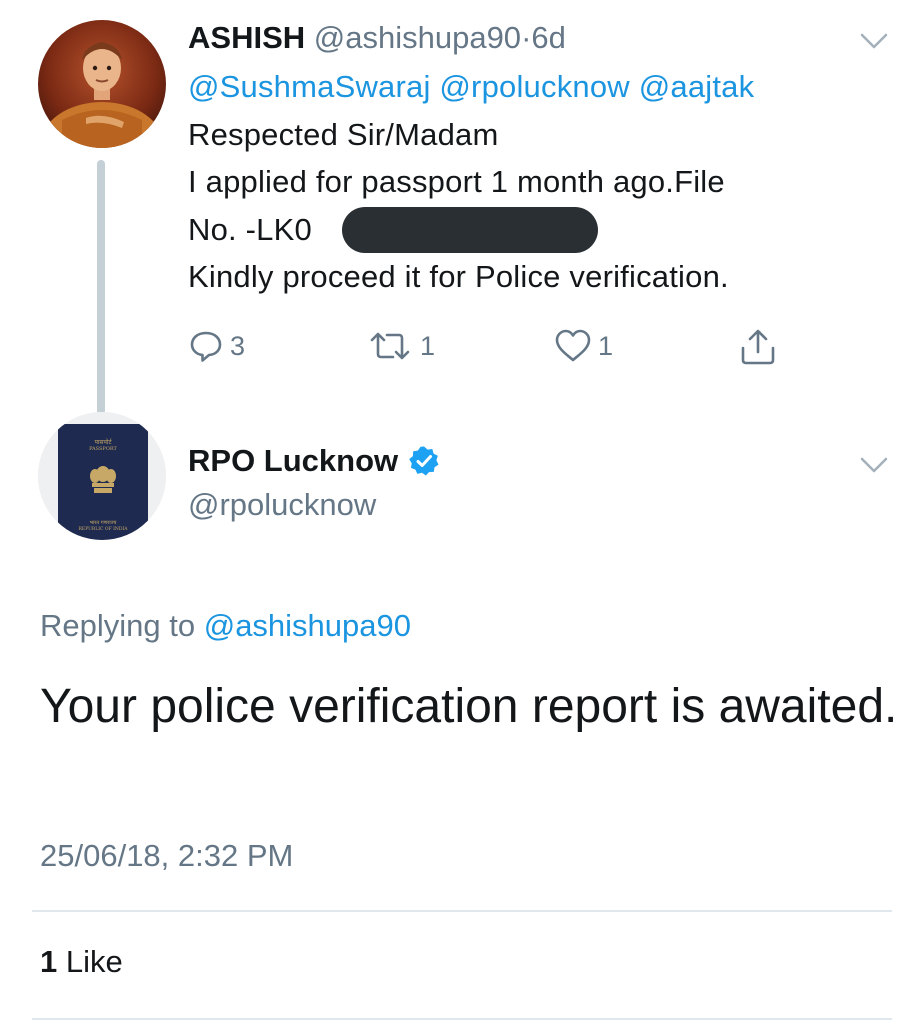 This screenshot has height=1024, width=924. I want to click on likes-count: 1, so click(49, 961).